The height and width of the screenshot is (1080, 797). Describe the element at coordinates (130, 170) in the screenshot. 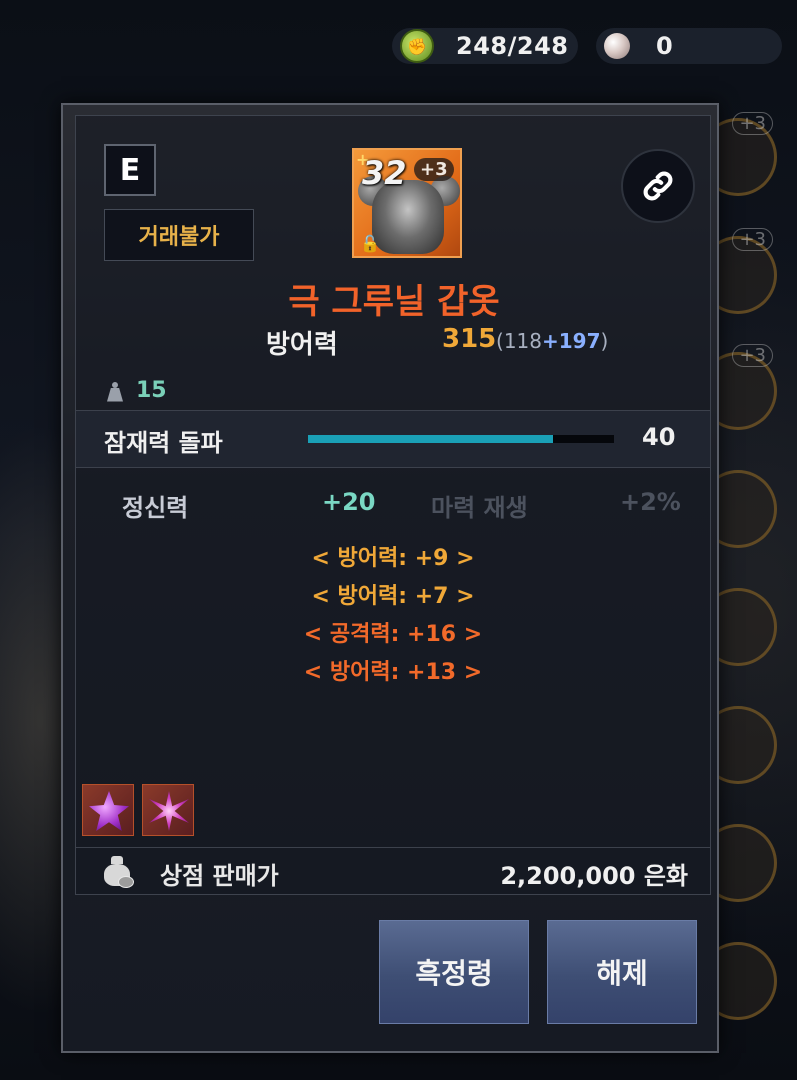

I see `item-grade-badge: E` at that location.